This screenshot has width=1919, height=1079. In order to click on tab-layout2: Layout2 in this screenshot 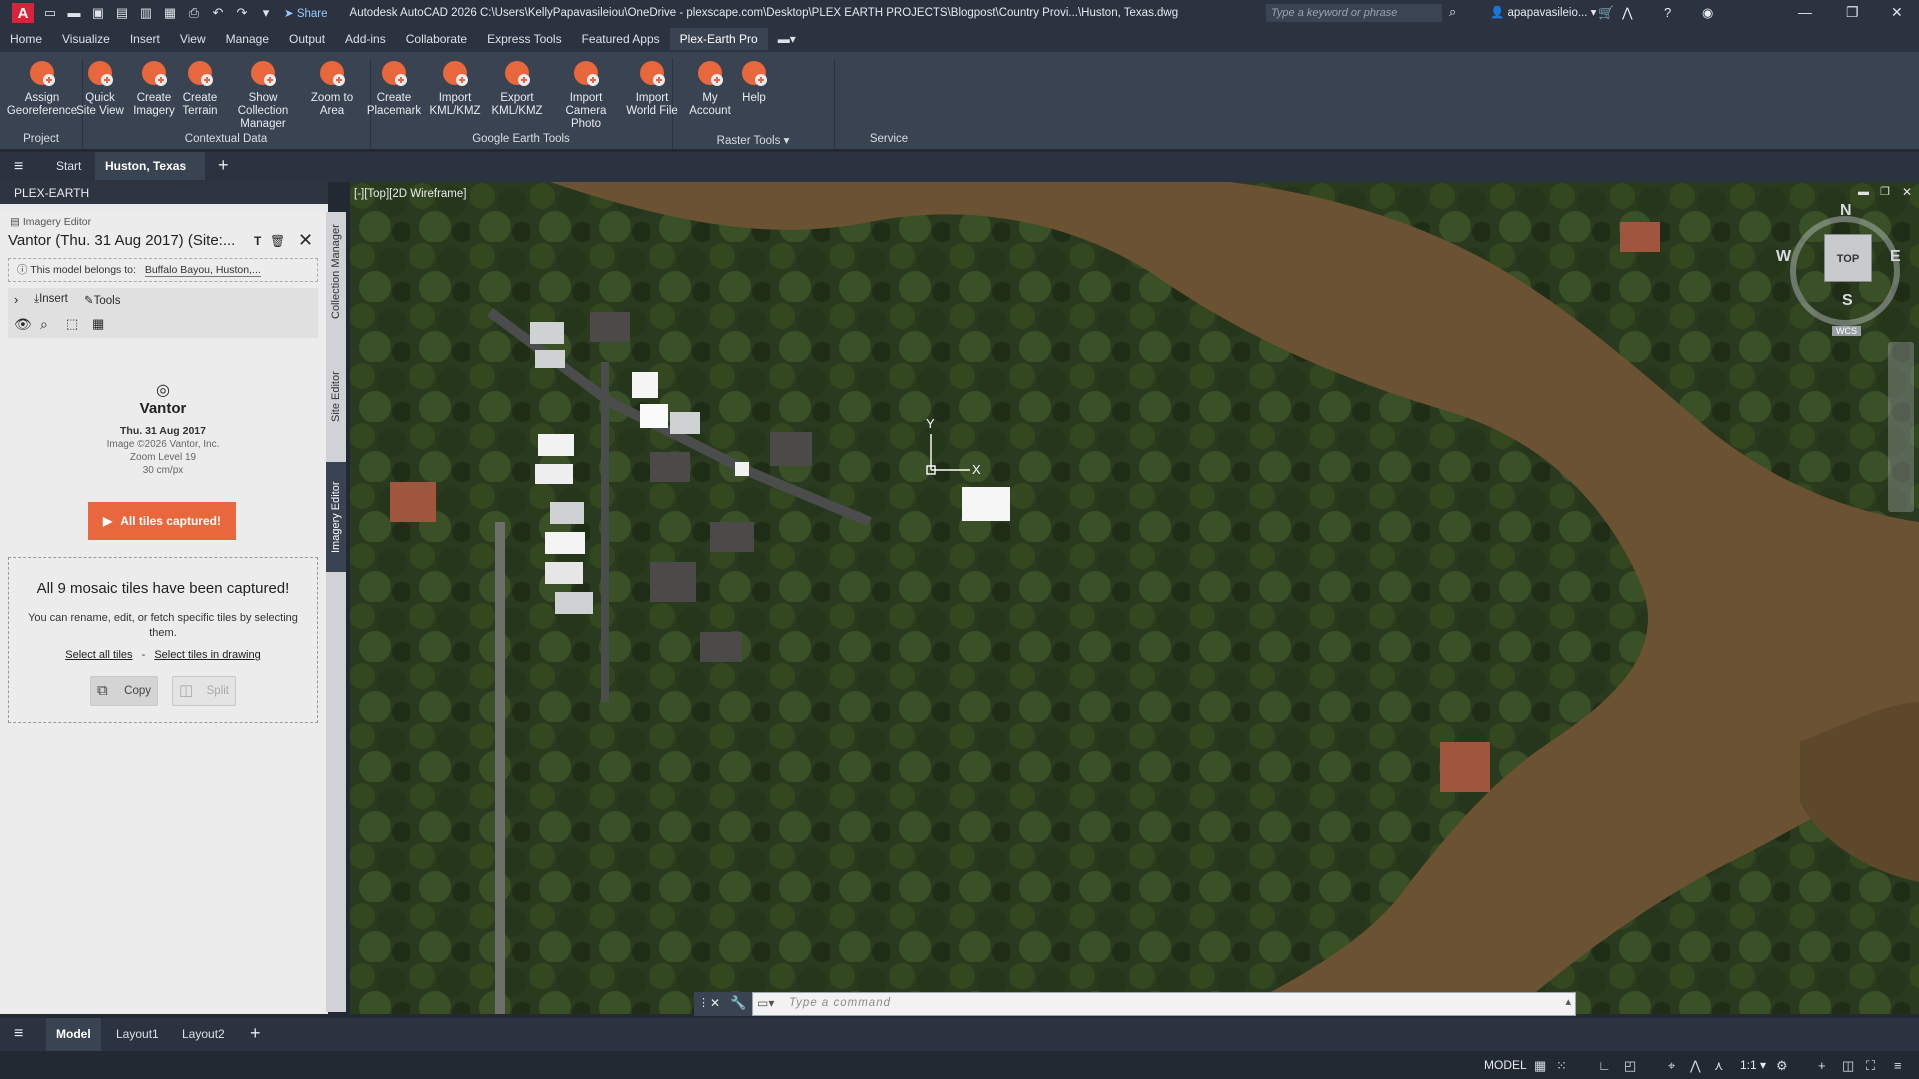, I will do `click(203, 1034)`.